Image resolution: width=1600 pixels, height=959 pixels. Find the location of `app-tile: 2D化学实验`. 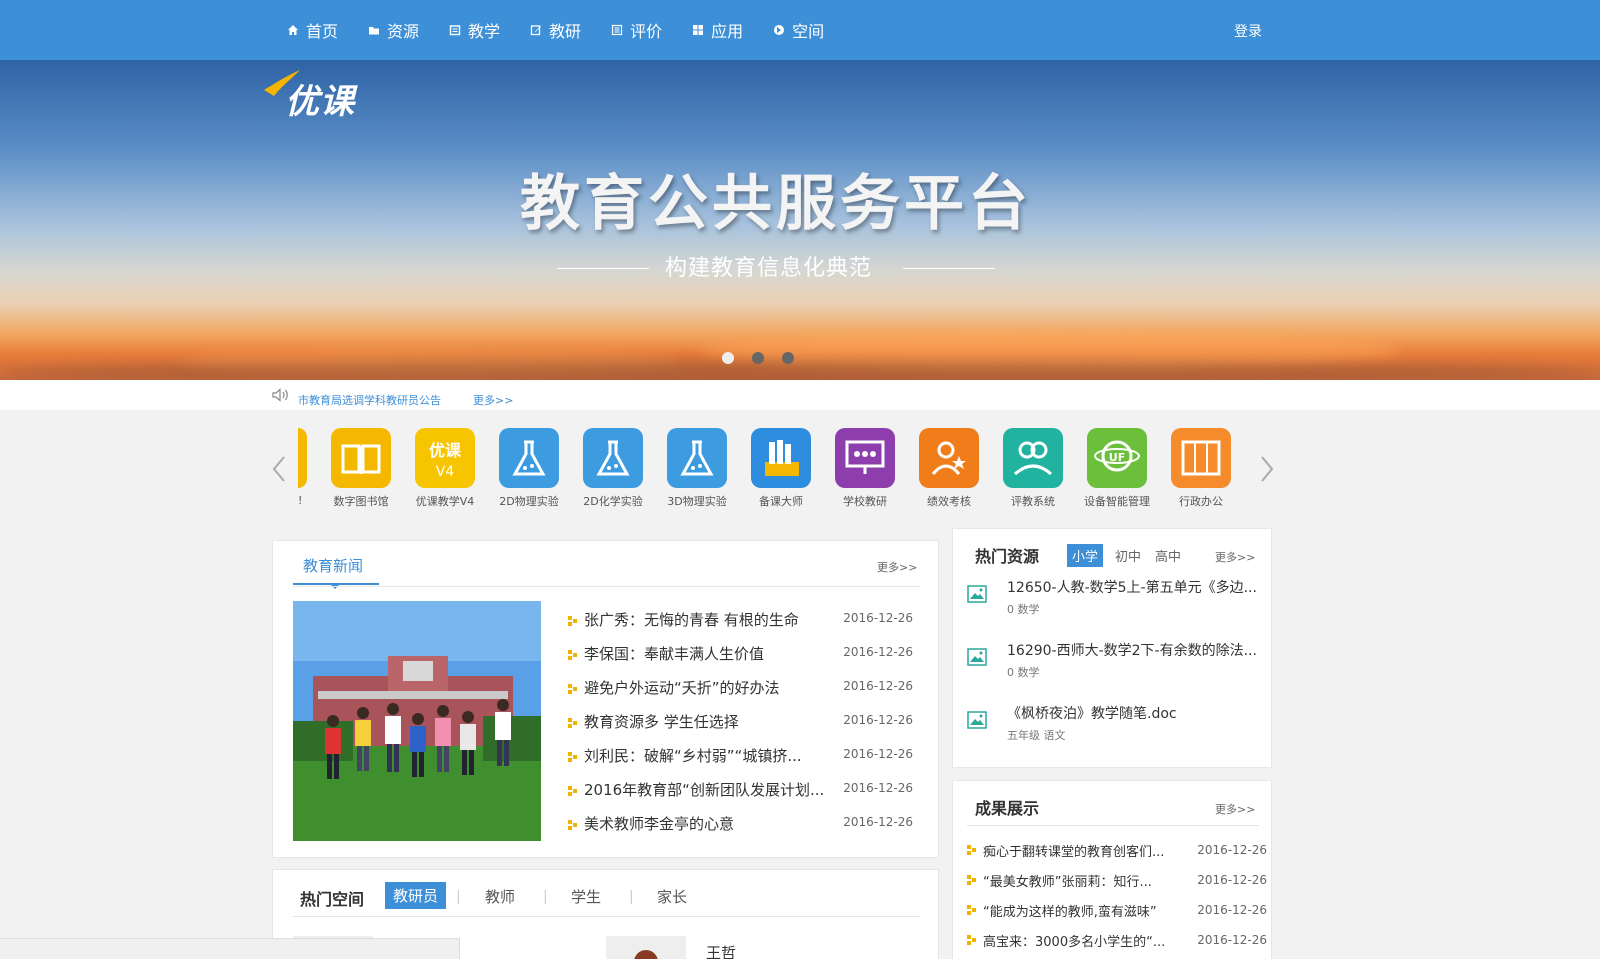

app-tile: 2D化学实验 is located at coordinates (613, 468).